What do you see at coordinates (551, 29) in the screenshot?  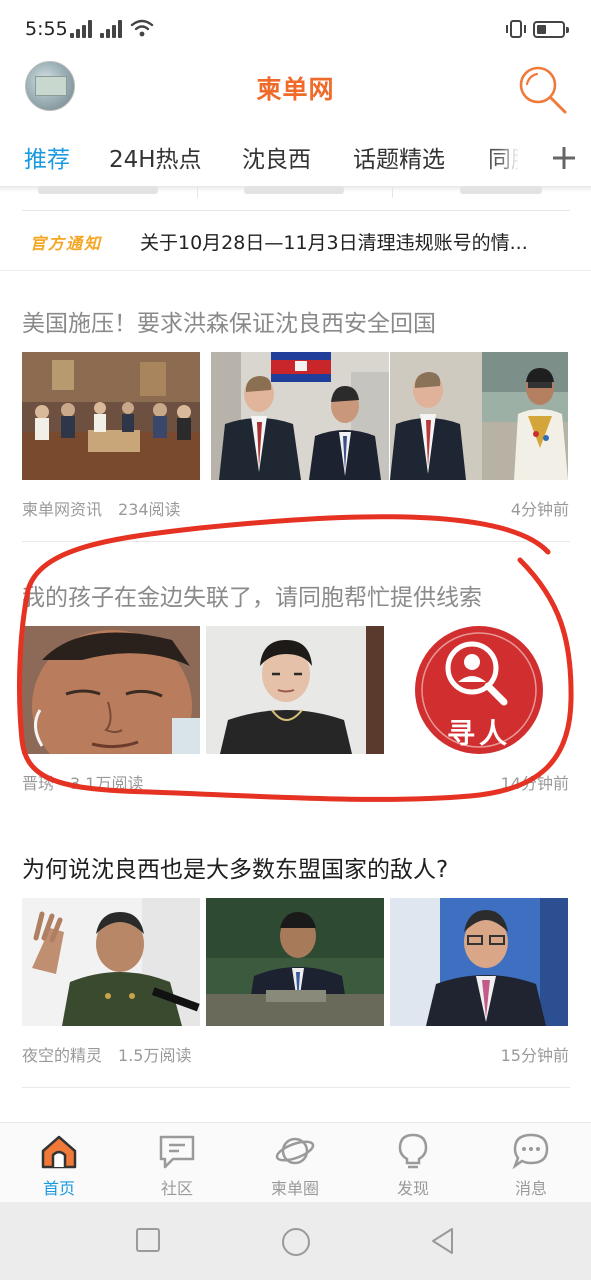 I see `battery-icon` at bounding box center [551, 29].